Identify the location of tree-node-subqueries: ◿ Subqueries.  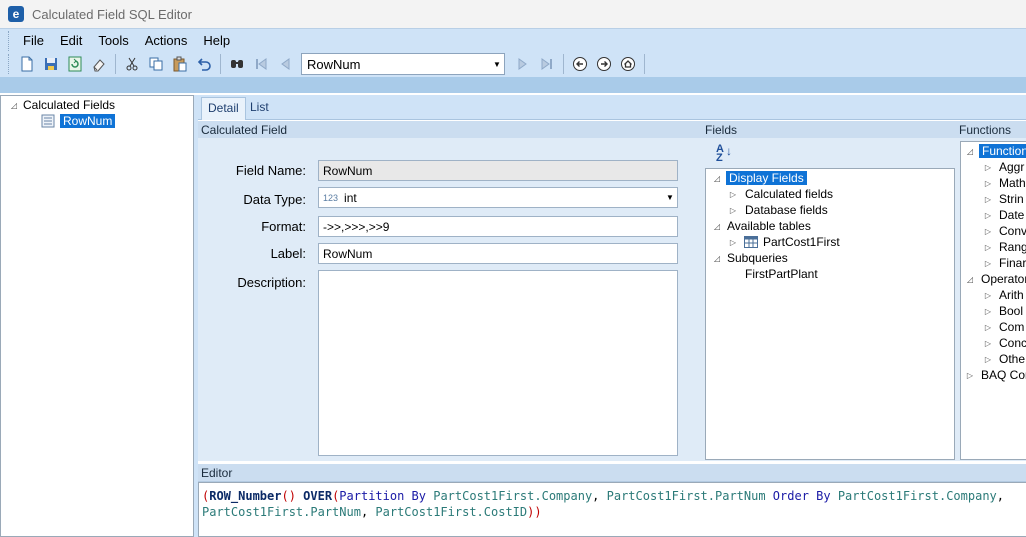
(750, 258).